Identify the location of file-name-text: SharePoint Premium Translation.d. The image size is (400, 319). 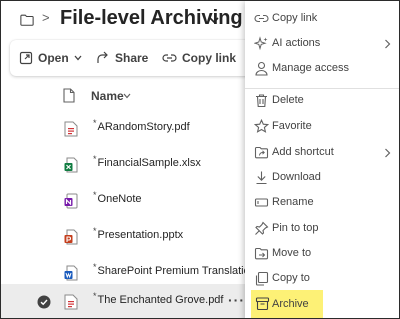
(181, 271).